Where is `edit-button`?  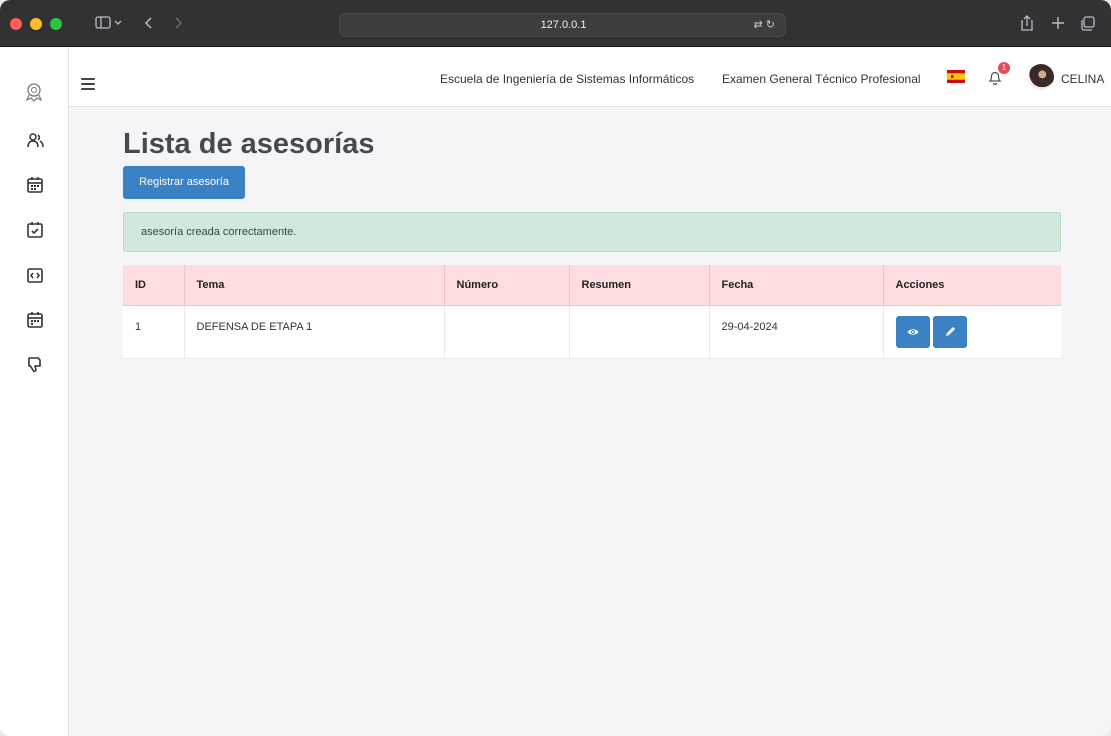 edit-button is located at coordinates (949, 331).